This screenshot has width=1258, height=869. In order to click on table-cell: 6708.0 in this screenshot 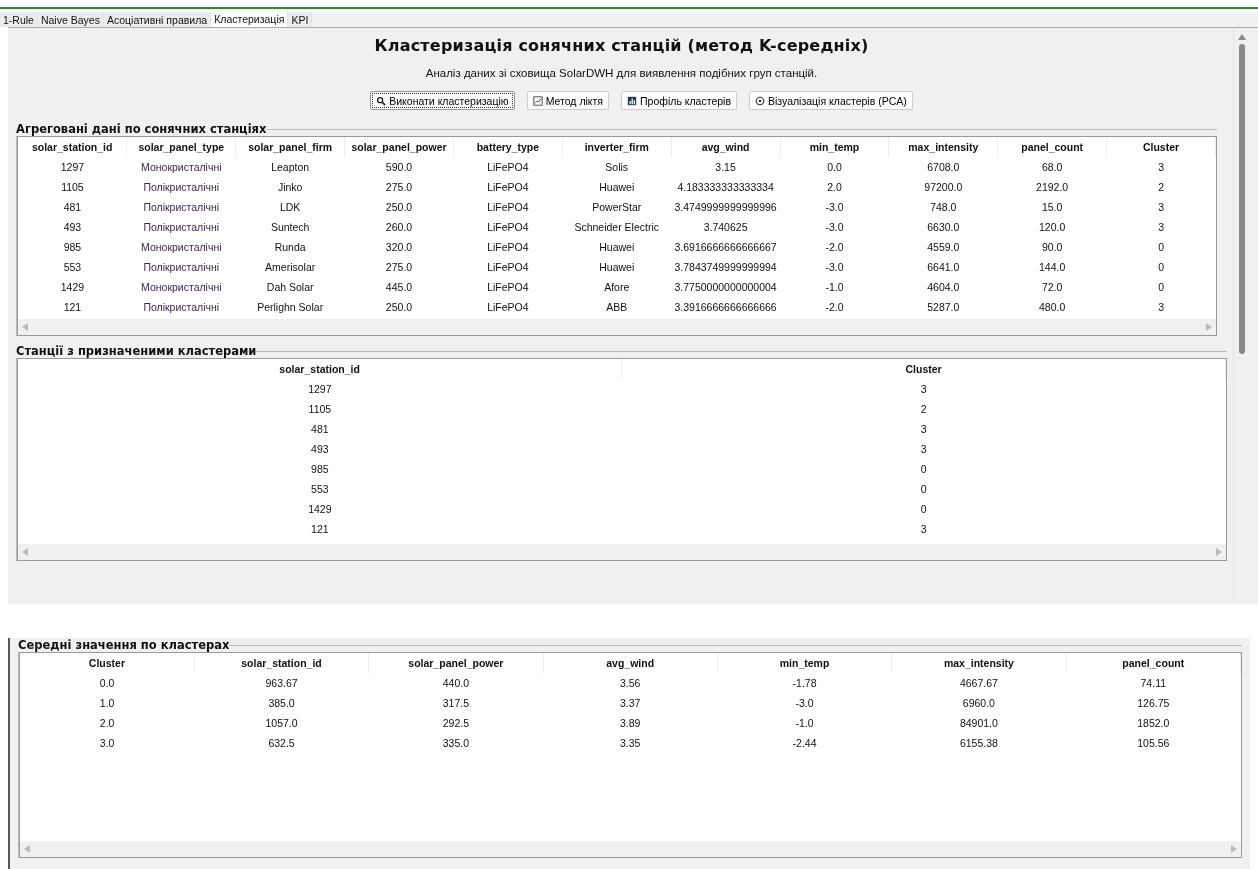, I will do `click(943, 167)`.